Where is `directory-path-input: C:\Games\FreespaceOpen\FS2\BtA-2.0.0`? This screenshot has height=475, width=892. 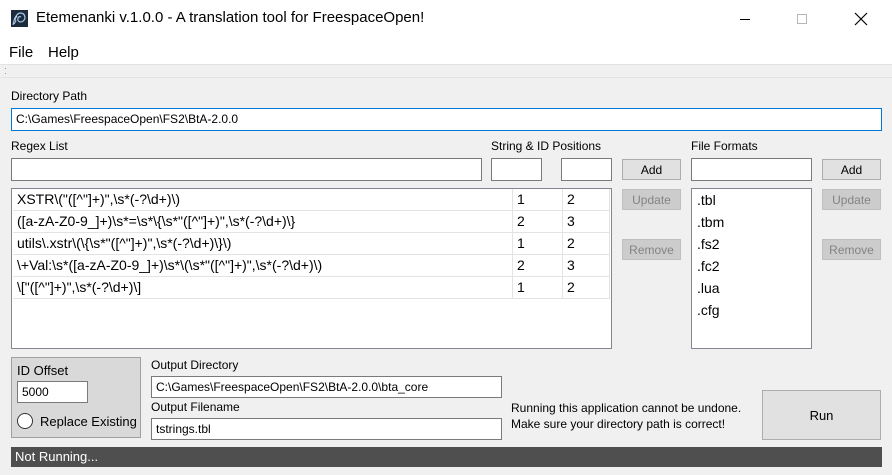
directory-path-input: C:\Games\FreespaceOpen\FS2\BtA-2.0.0 is located at coordinates (446, 119).